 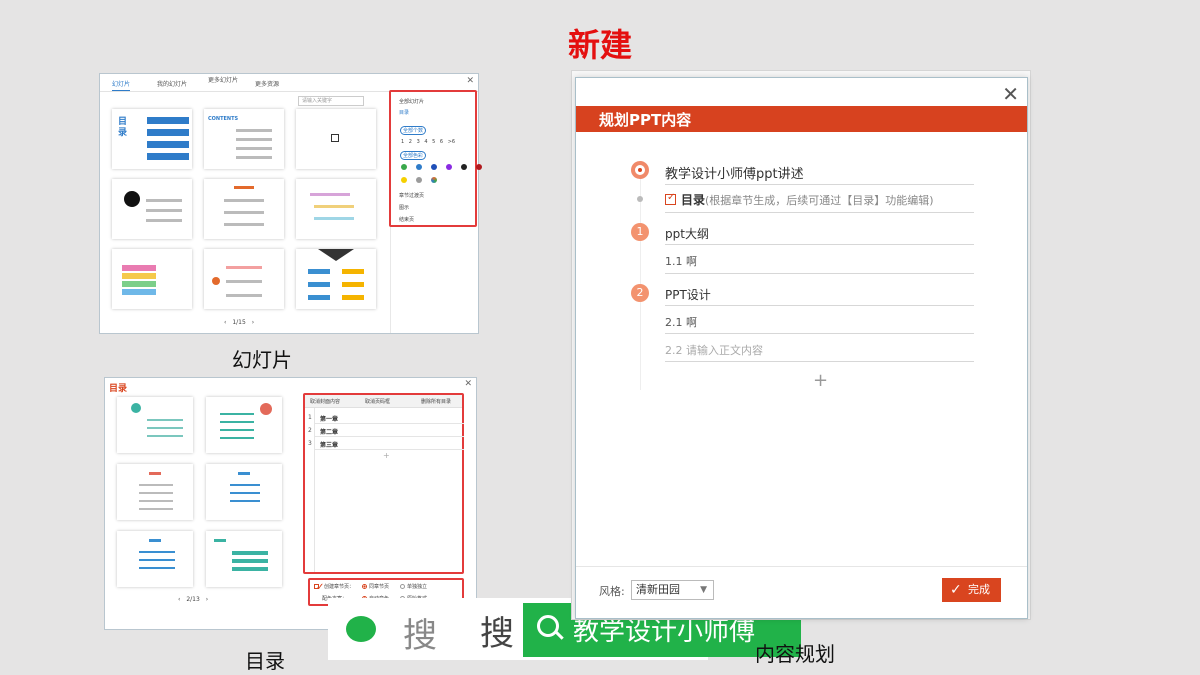 What do you see at coordinates (956, 590) in the screenshot?
I see `check-icon: ✓` at bounding box center [956, 590].